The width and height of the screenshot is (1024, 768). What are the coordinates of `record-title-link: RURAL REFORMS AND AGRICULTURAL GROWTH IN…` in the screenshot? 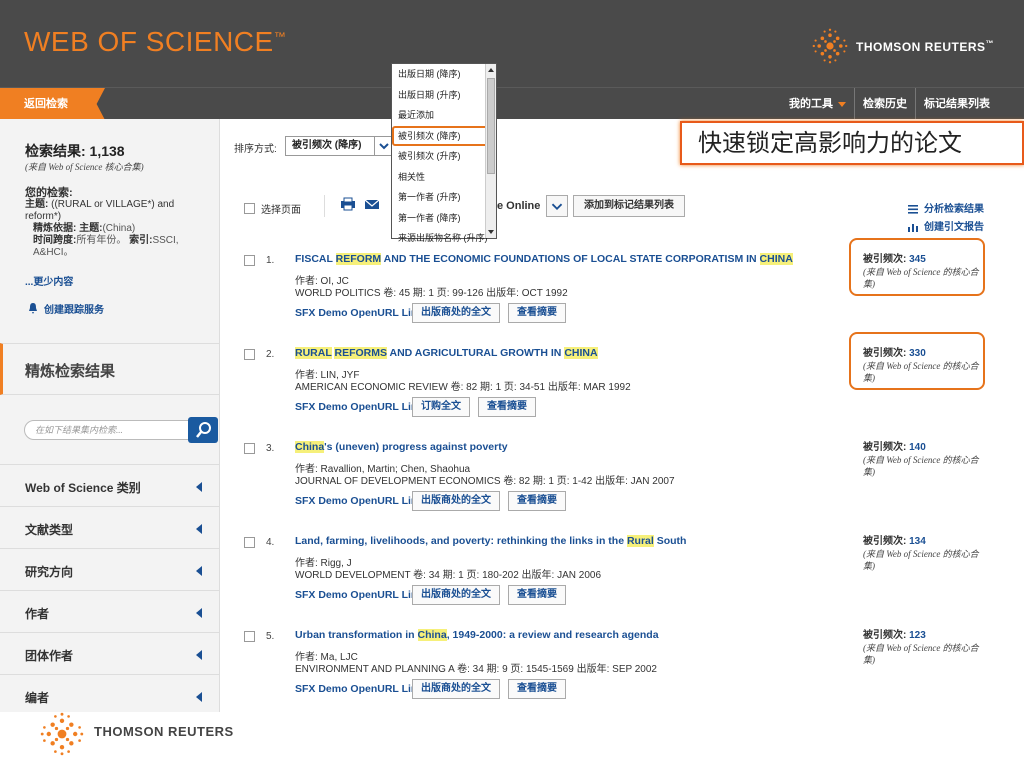 It's located at (560, 353).